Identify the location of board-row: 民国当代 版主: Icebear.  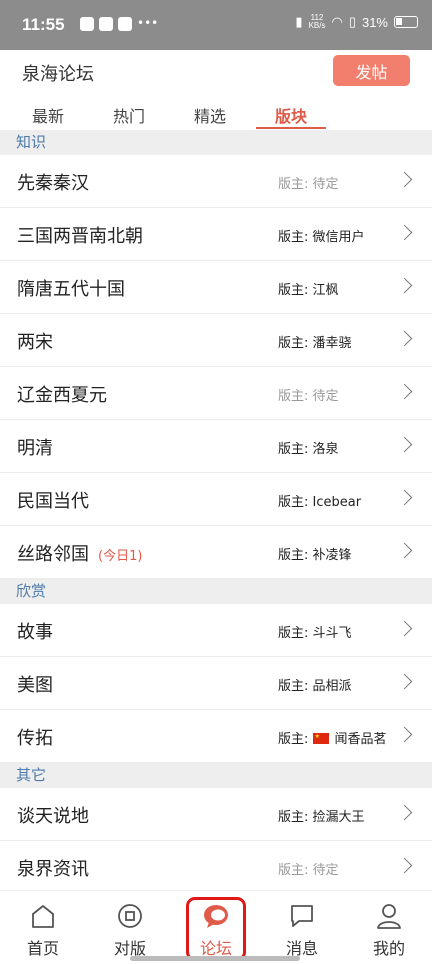
(216, 499).